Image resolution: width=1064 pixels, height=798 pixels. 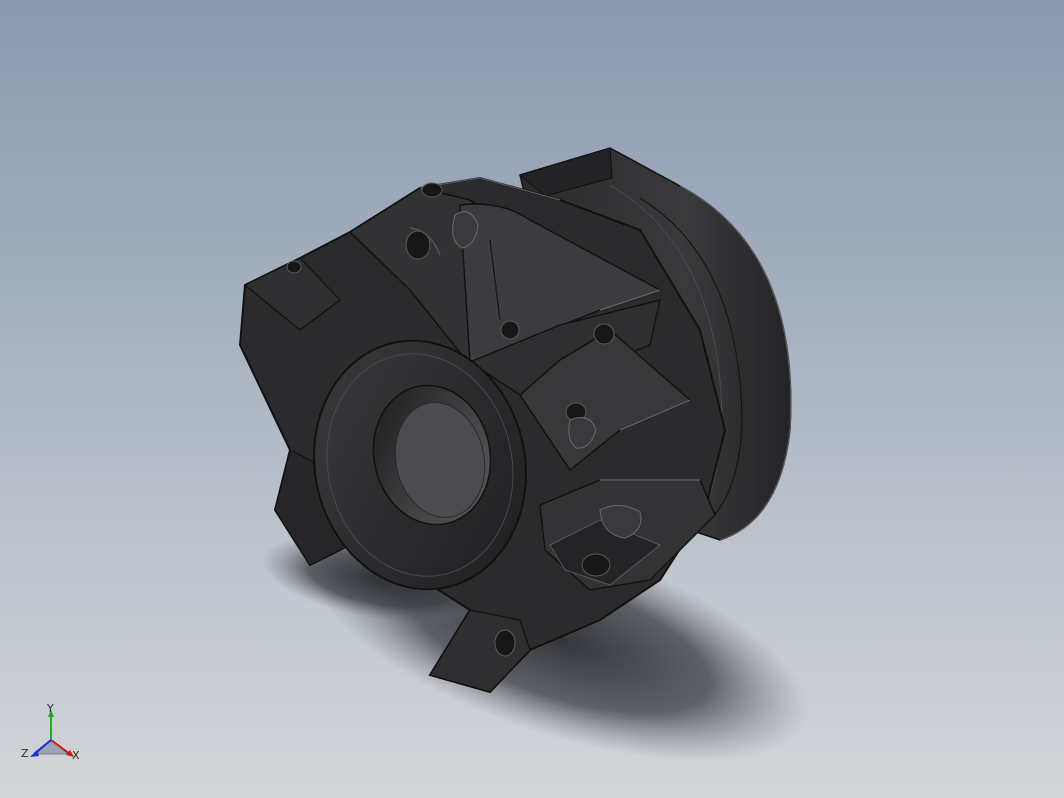 I want to click on x-axis-label: X, so click(x=76, y=755).